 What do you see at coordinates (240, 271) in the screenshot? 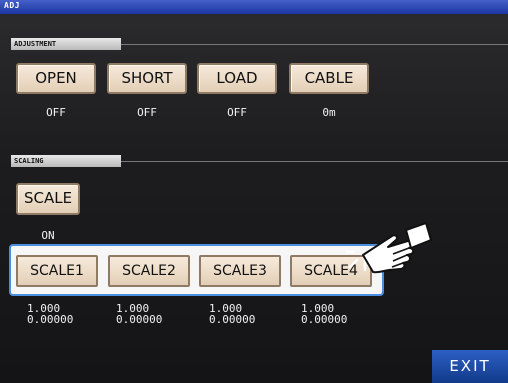
I see `scale3-button: SCALE3` at bounding box center [240, 271].